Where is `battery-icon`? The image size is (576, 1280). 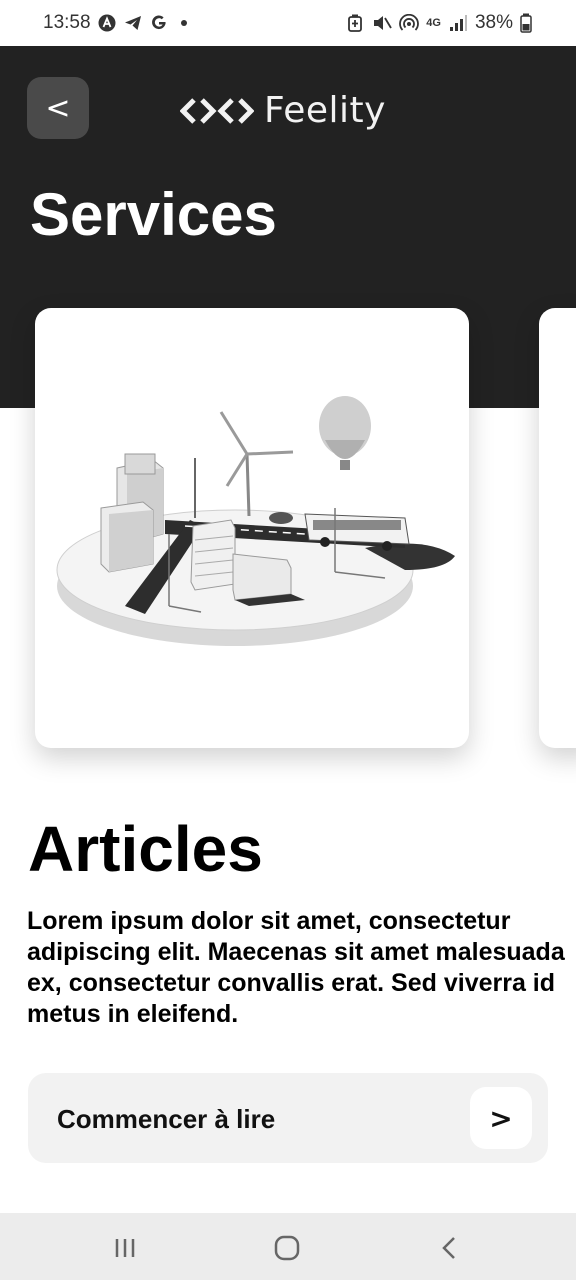 battery-icon is located at coordinates (526, 23).